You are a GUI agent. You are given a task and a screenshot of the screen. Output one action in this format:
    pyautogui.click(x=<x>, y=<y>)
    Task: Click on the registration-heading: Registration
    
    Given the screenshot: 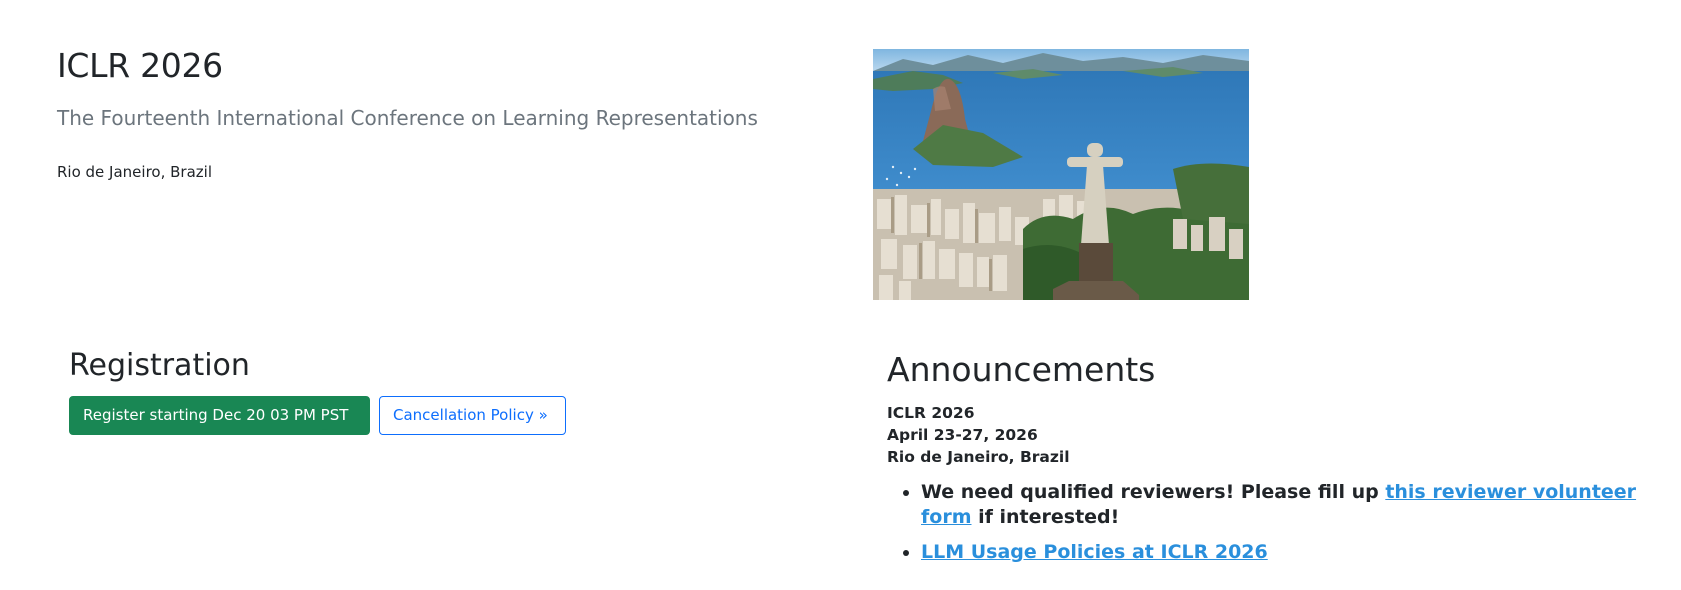 What is the action you would take?
    pyautogui.click(x=159, y=365)
    